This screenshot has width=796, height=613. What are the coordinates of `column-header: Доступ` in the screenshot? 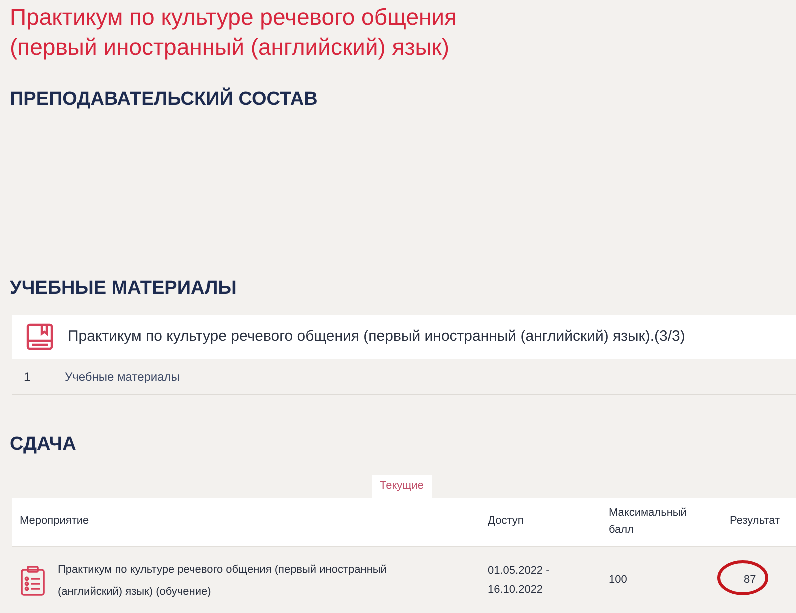 It's located at (506, 522).